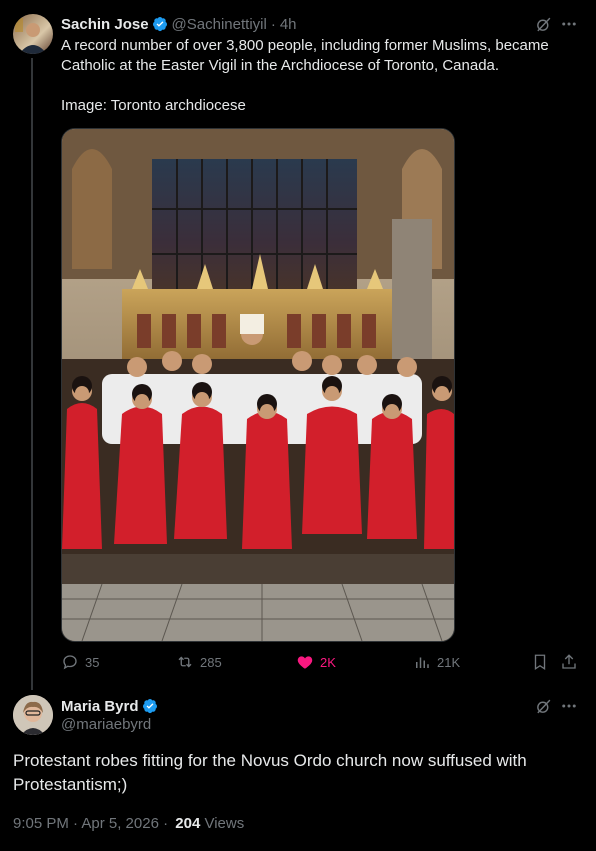 This screenshot has width=596, height=851. What do you see at coordinates (305, 662) in the screenshot?
I see `like-icon` at bounding box center [305, 662].